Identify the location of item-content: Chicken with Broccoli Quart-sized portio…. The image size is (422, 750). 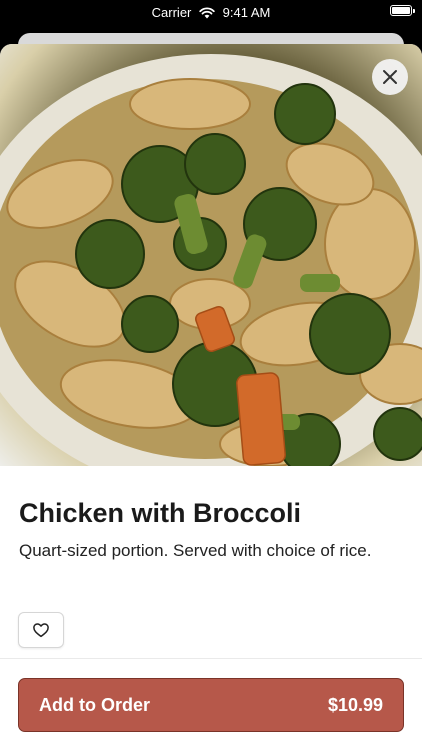
(211, 514).